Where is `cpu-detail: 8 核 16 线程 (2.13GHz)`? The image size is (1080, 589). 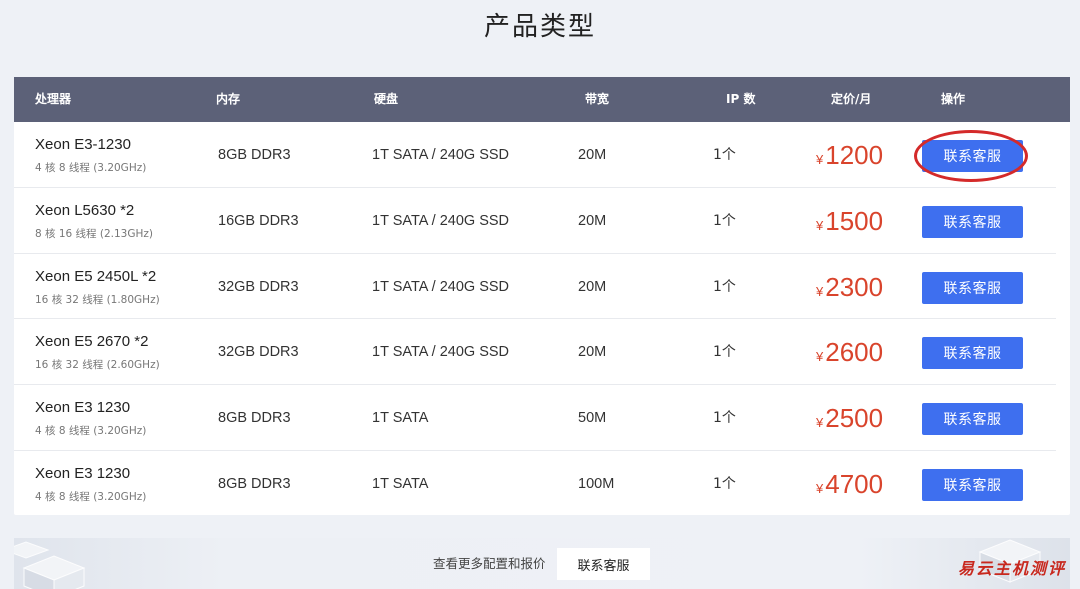 cpu-detail: 8 核 16 线程 (2.13GHz) is located at coordinates (94, 233).